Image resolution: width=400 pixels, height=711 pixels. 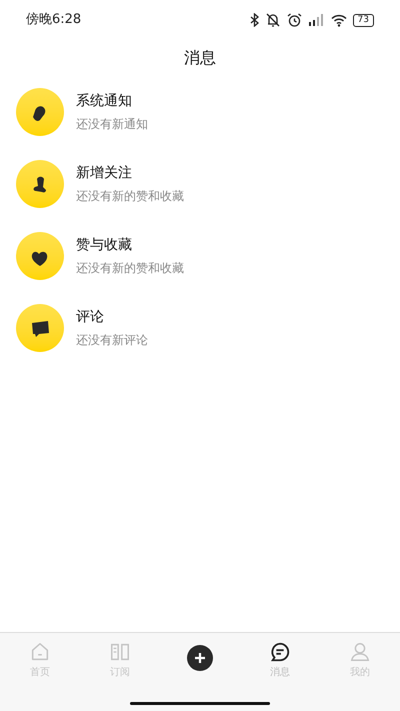 I want to click on user-icon, so click(x=360, y=652).